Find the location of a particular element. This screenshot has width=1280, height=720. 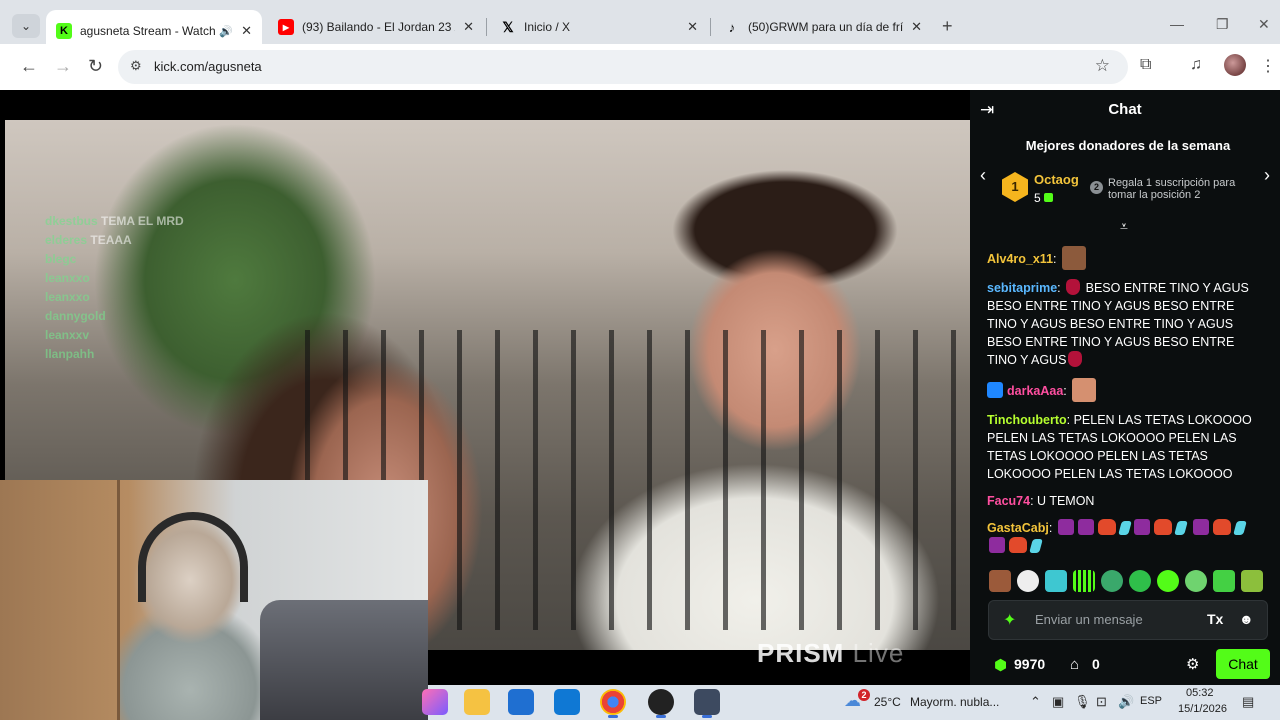

bank-count: 0 is located at coordinates (1096, 664).